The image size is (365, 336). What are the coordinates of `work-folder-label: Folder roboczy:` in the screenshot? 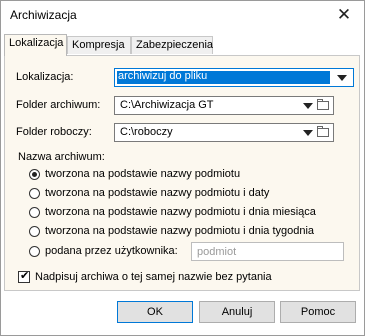 It's located at (54, 132).